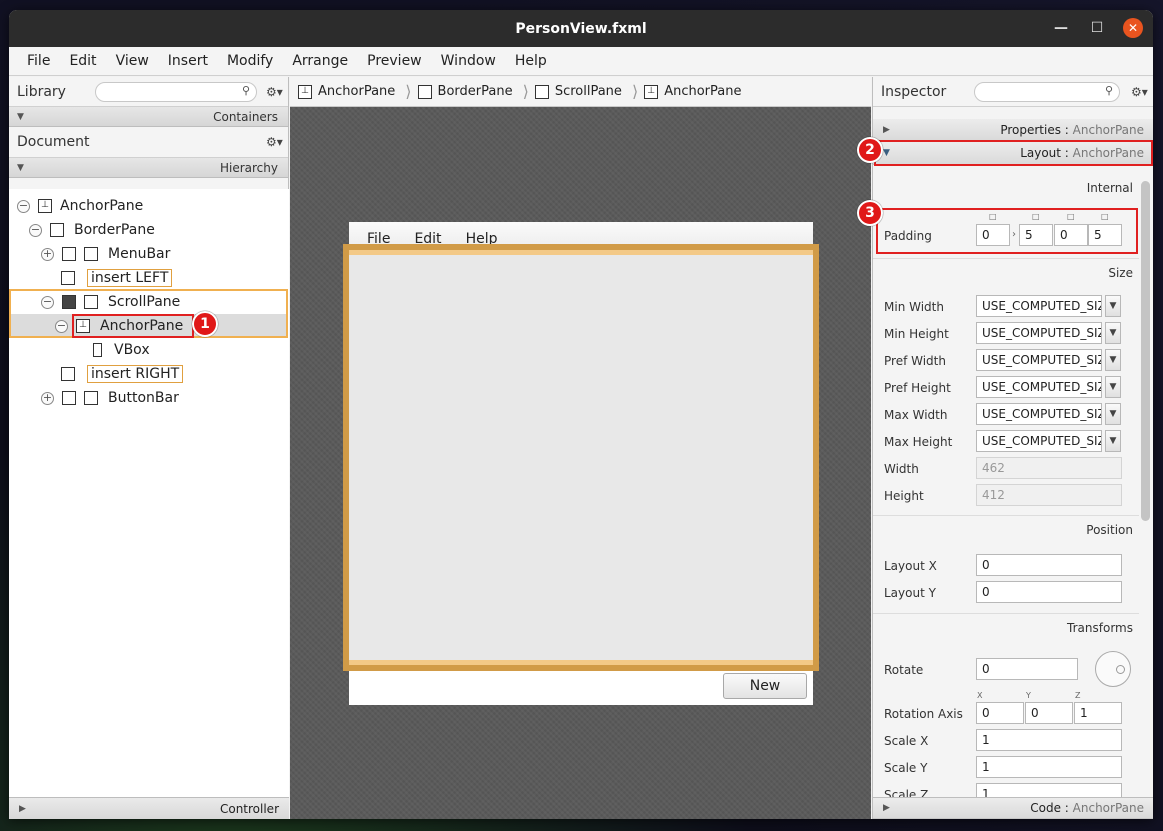 This screenshot has height=831, width=1163. What do you see at coordinates (189, 61) in the screenshot?
I see `menu-insert: Insert` at bounding box center [189, 61].